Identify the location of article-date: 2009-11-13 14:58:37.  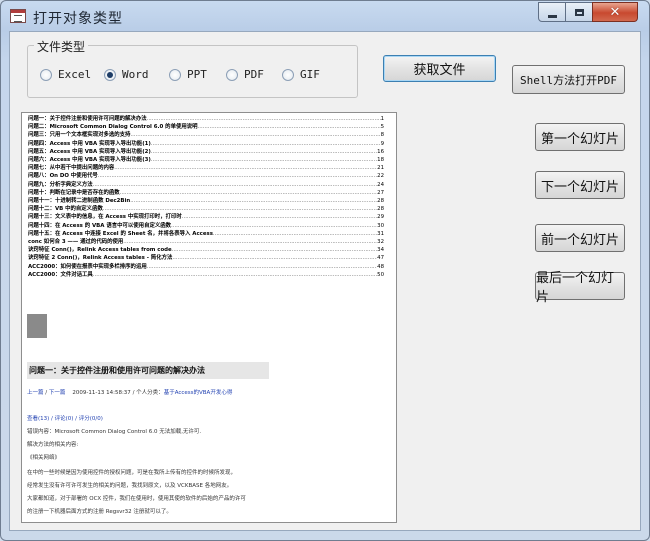
(101, 393).